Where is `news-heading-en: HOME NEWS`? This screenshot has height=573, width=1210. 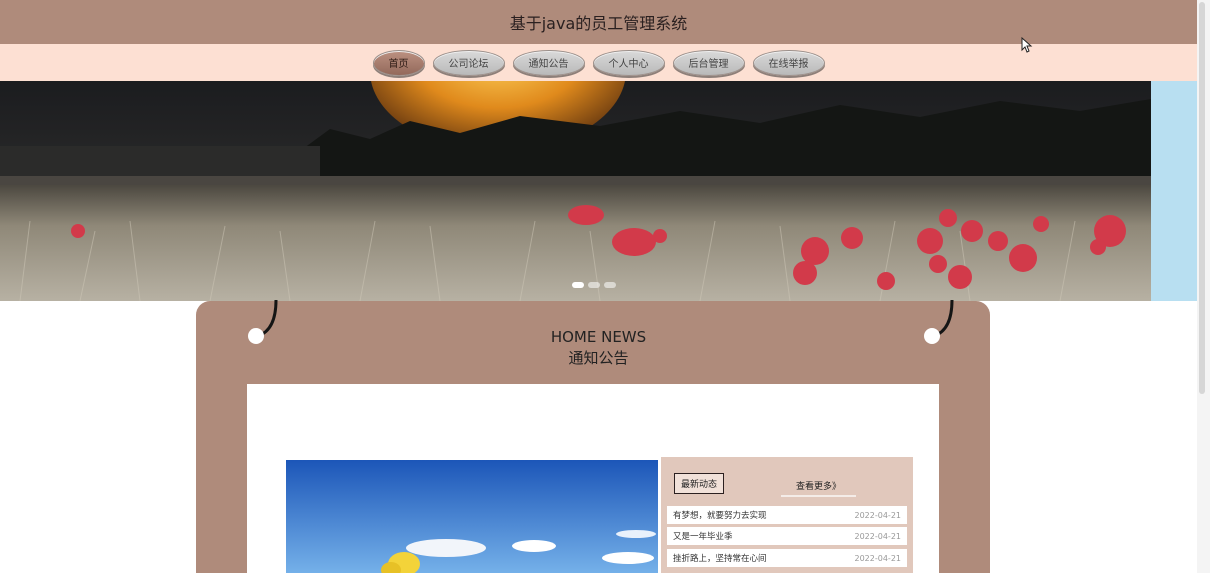 news-heading-en: HOME NEWS is located at coordinates (598, 337).